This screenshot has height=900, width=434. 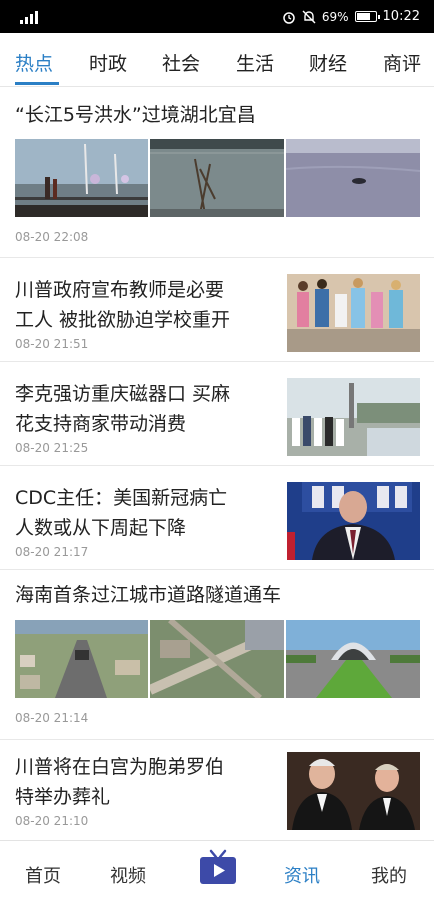 I want to click on news-time: 08-20 21:25, so click(x=52, y=448).